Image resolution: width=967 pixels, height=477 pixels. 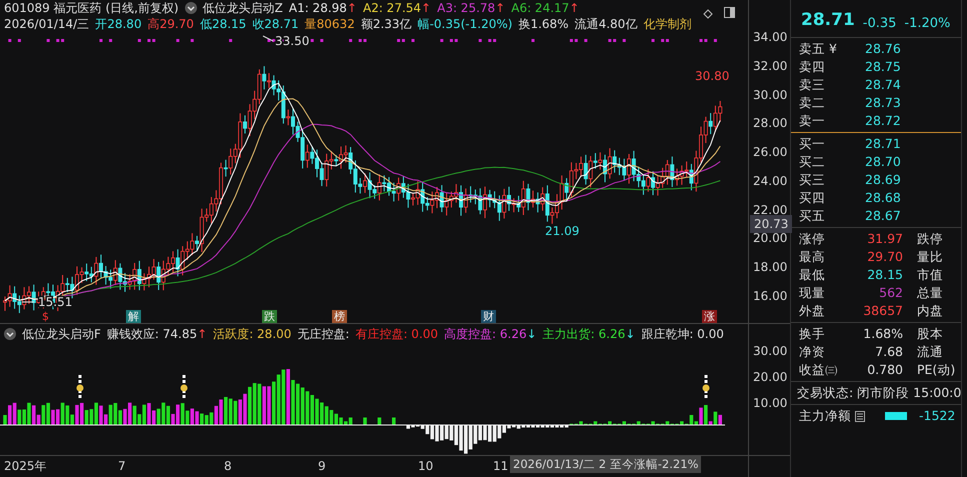 I want to click on axis-label: 28.00, so click(x=770, y=123).